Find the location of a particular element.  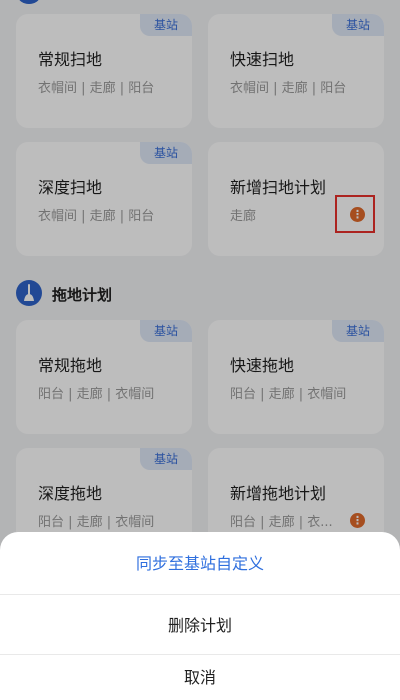

cancel-button: 取消 is located at coordinates (200, 678).